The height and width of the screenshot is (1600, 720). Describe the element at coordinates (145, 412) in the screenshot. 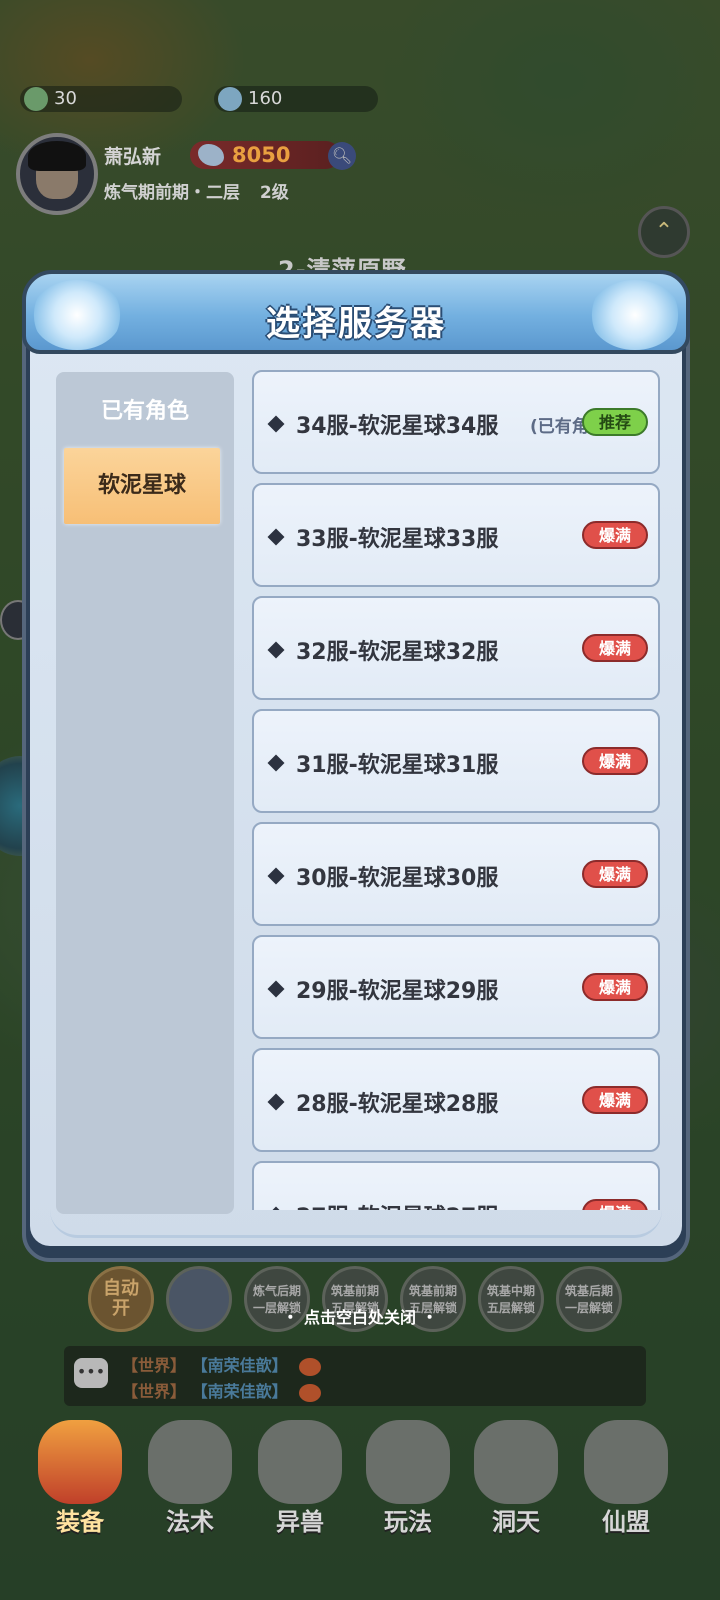

I see `tab-existing-roles: 已有角色` at that location.